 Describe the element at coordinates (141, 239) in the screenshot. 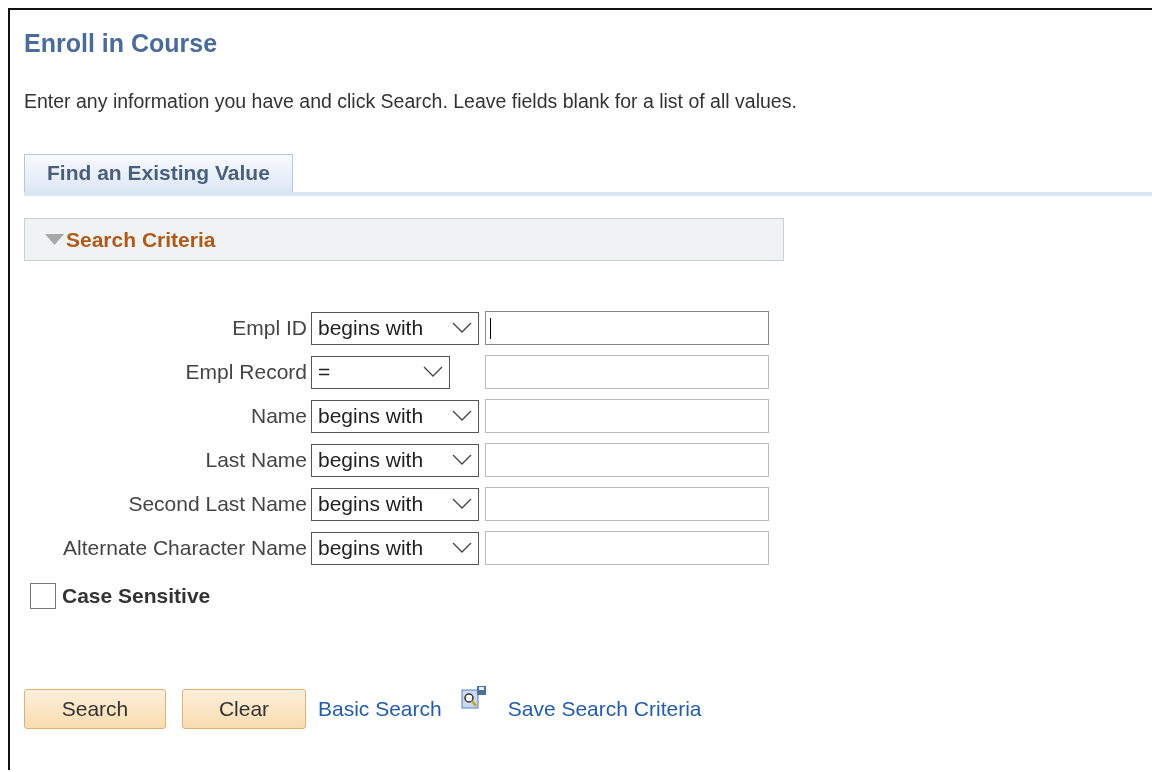

I see `section-title: Search Criteria` at that location.